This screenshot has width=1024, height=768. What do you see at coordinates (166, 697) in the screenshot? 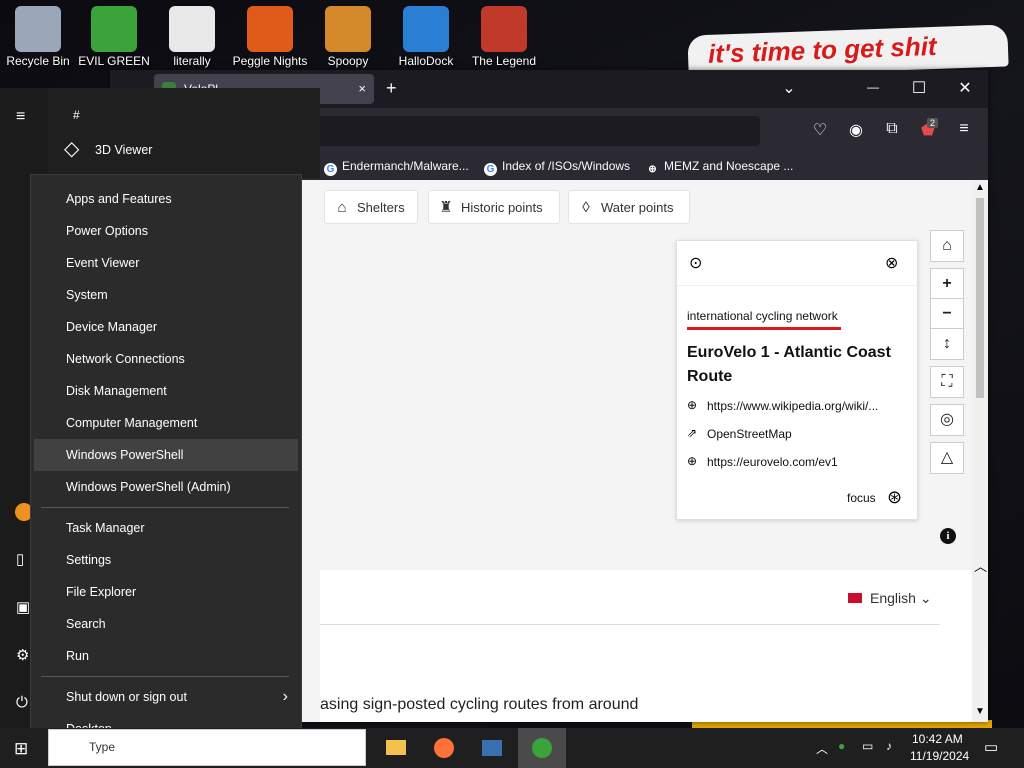
I see `menu-item: Shut down or sign out ›` at bounding box center [166, 697].